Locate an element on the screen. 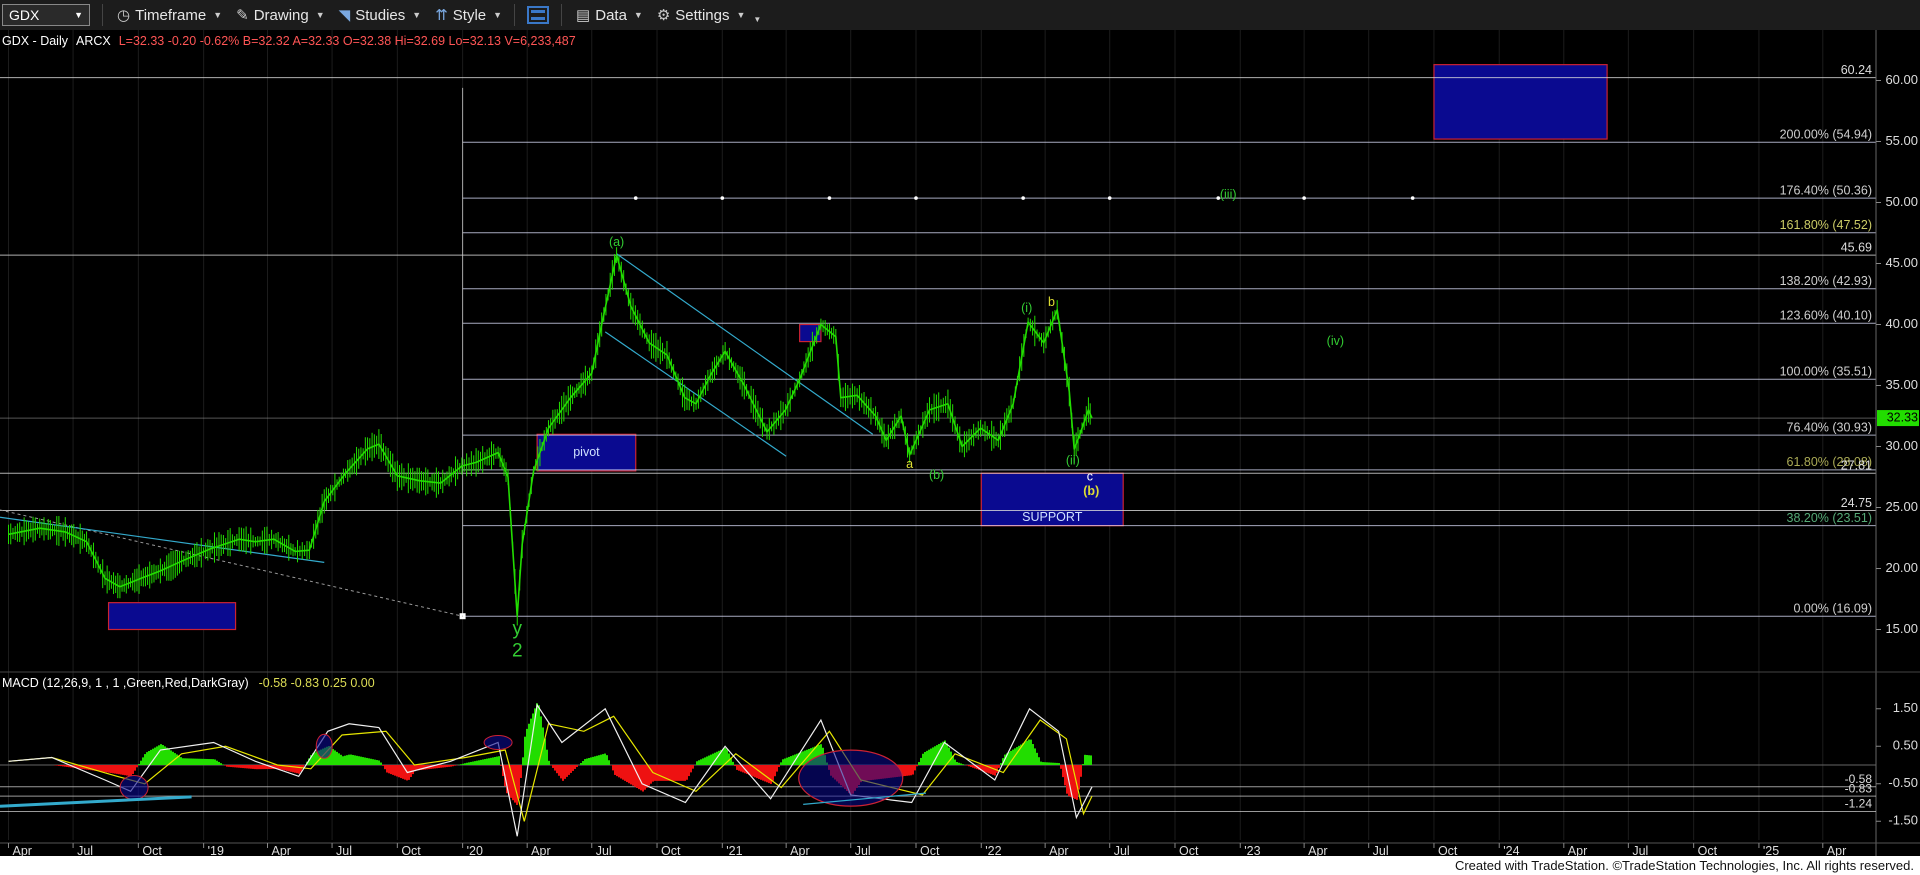 The image size is (1920, 875). gear-icon: ⚙ is located at coordinates (663, 15).